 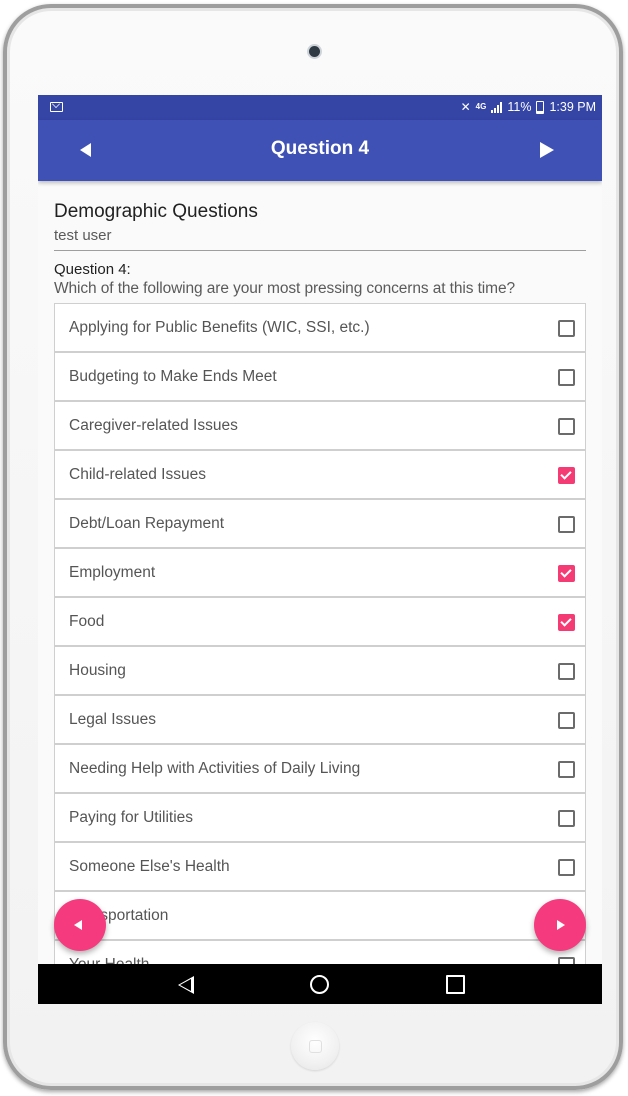 I want to click on option-row: Budgeting to Make Ends Meet, so click(x=320, y=376).